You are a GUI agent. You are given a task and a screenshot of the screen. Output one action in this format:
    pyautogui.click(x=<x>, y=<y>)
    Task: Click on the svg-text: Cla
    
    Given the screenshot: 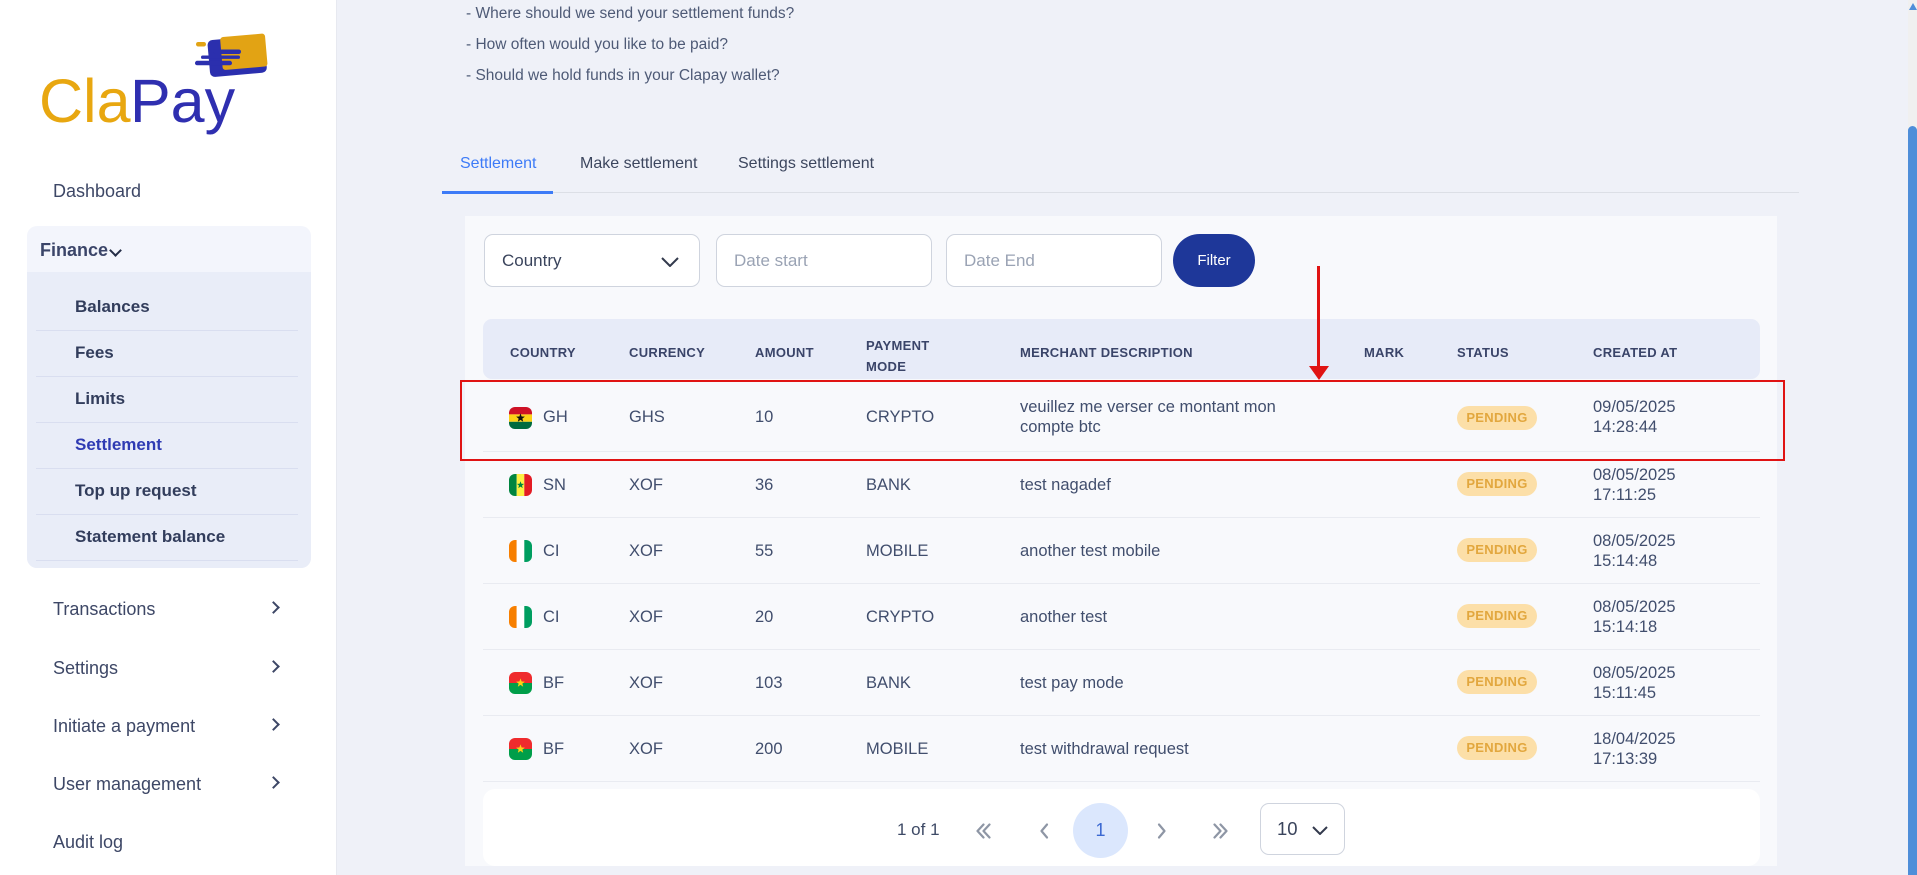 What is the action you would take?
    pyautogui.click(x=85, y=101)
    